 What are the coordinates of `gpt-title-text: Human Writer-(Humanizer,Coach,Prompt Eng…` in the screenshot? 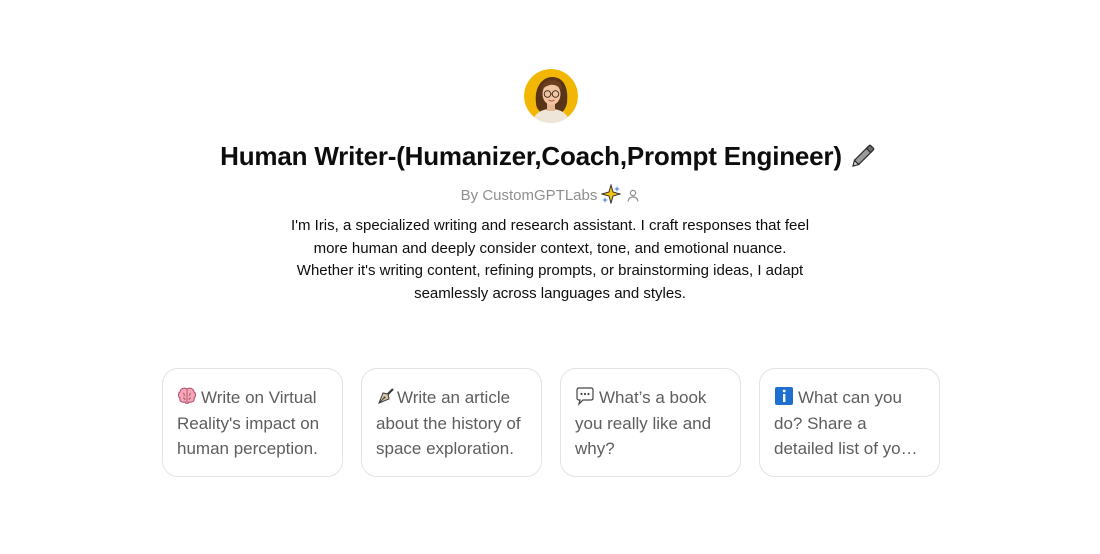 It's located at (531, 156).